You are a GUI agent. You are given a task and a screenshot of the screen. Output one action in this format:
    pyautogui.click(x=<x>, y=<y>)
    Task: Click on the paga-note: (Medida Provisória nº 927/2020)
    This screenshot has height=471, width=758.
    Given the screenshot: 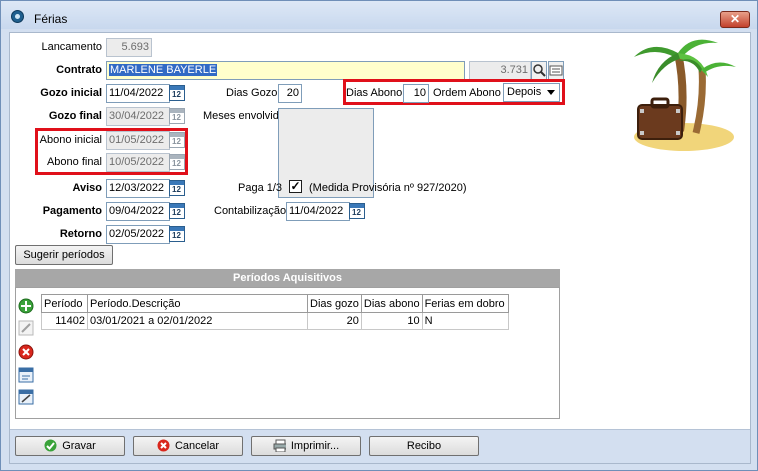 What is the action you would take?
    pyautogui.click(x=388, y=188)
    